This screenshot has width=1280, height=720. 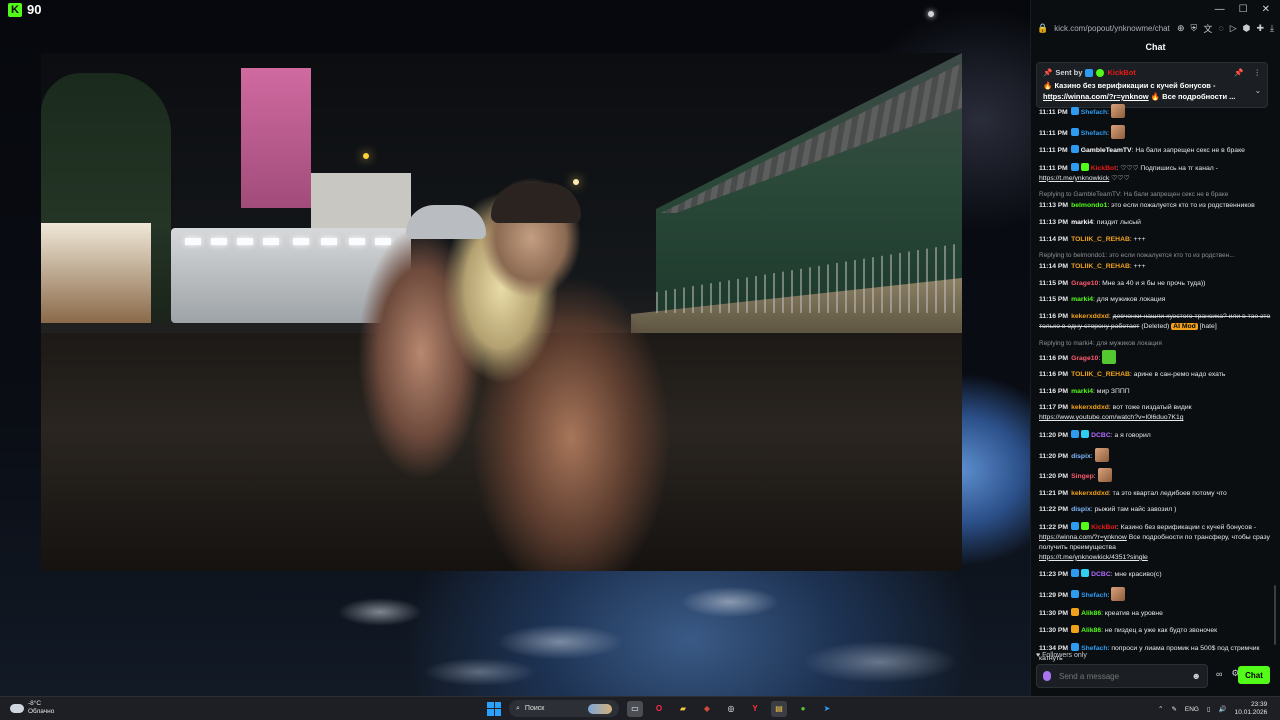 What do you see at coordinates (564, 708) in the screenshot?
I see `taskbar-search: ⌕ Поиск` at bounding box center [564, 708].